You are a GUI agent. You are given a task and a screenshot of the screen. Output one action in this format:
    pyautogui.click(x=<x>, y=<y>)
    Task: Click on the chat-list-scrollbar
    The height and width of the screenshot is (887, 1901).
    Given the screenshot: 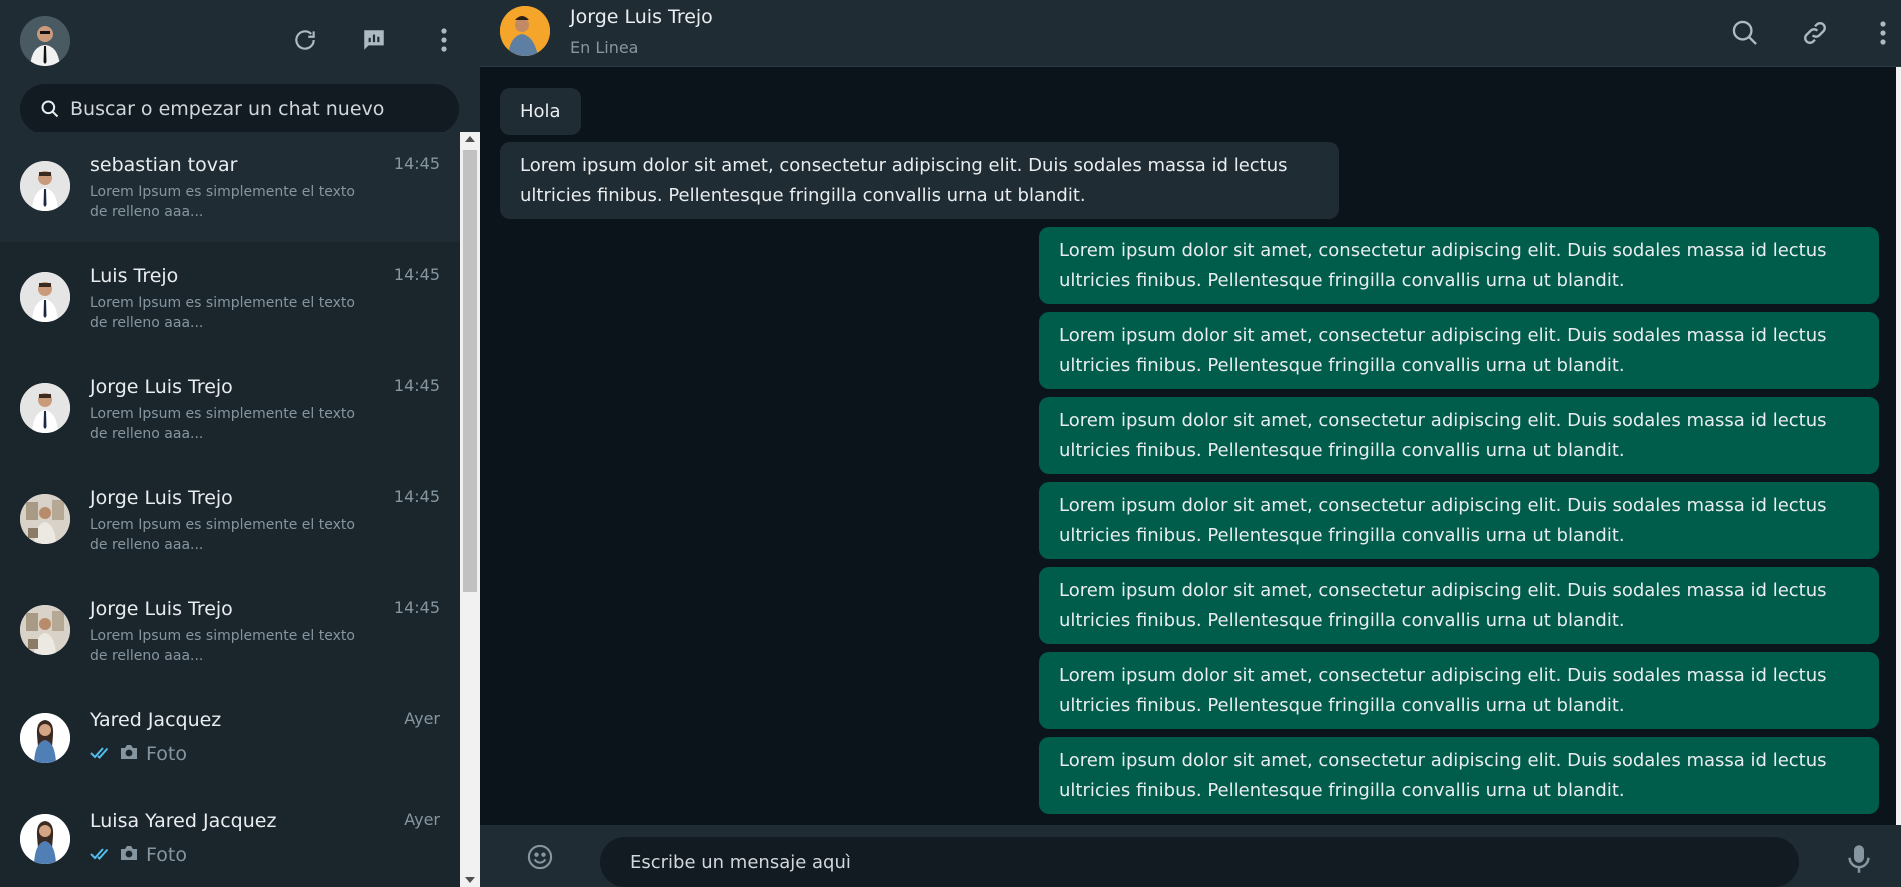 What is the action you would take?
    pyautogui.click(x=470, y=509)
    